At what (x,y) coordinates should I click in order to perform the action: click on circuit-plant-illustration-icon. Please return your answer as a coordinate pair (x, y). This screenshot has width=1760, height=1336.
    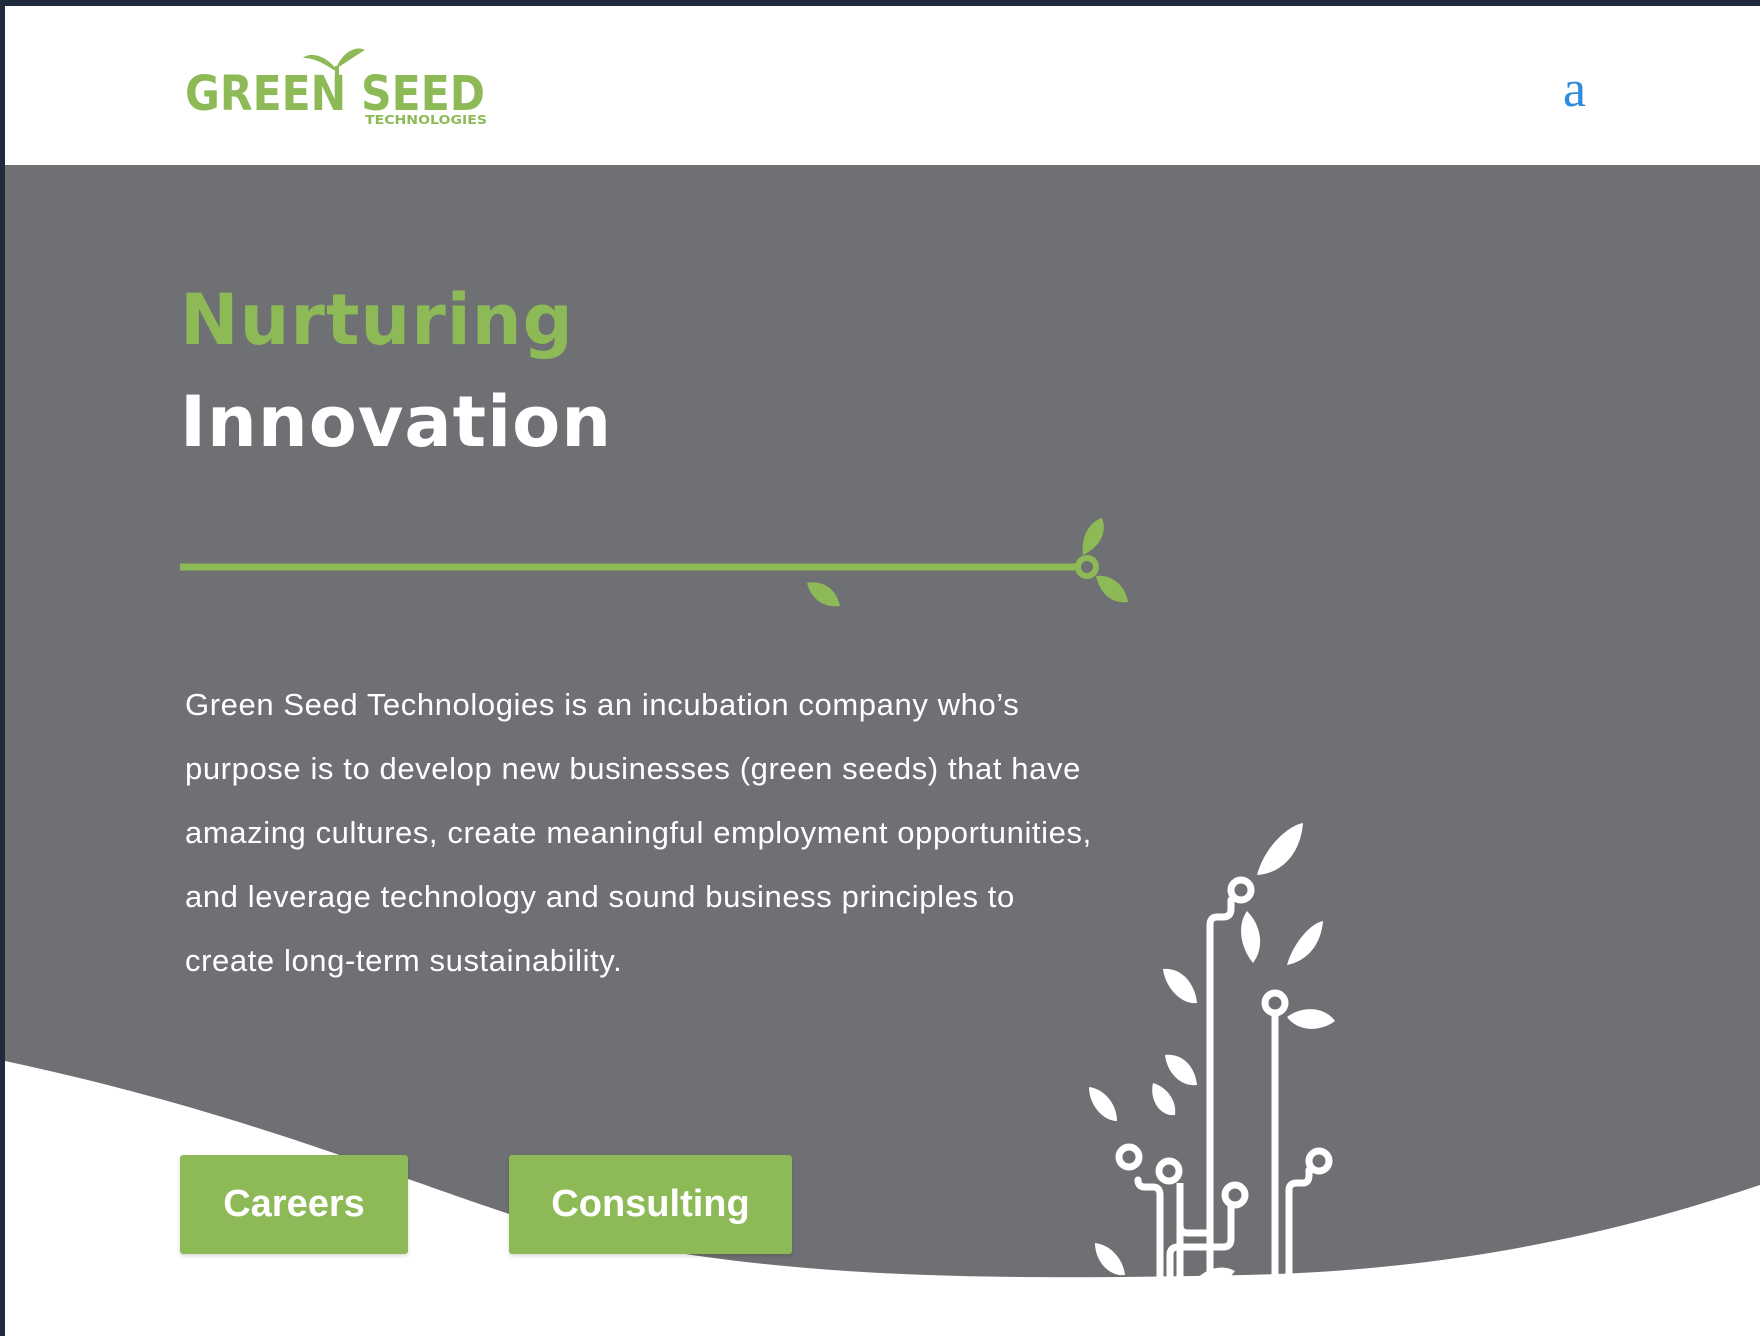
    Looking at the image, I should click on (1179, 1079).